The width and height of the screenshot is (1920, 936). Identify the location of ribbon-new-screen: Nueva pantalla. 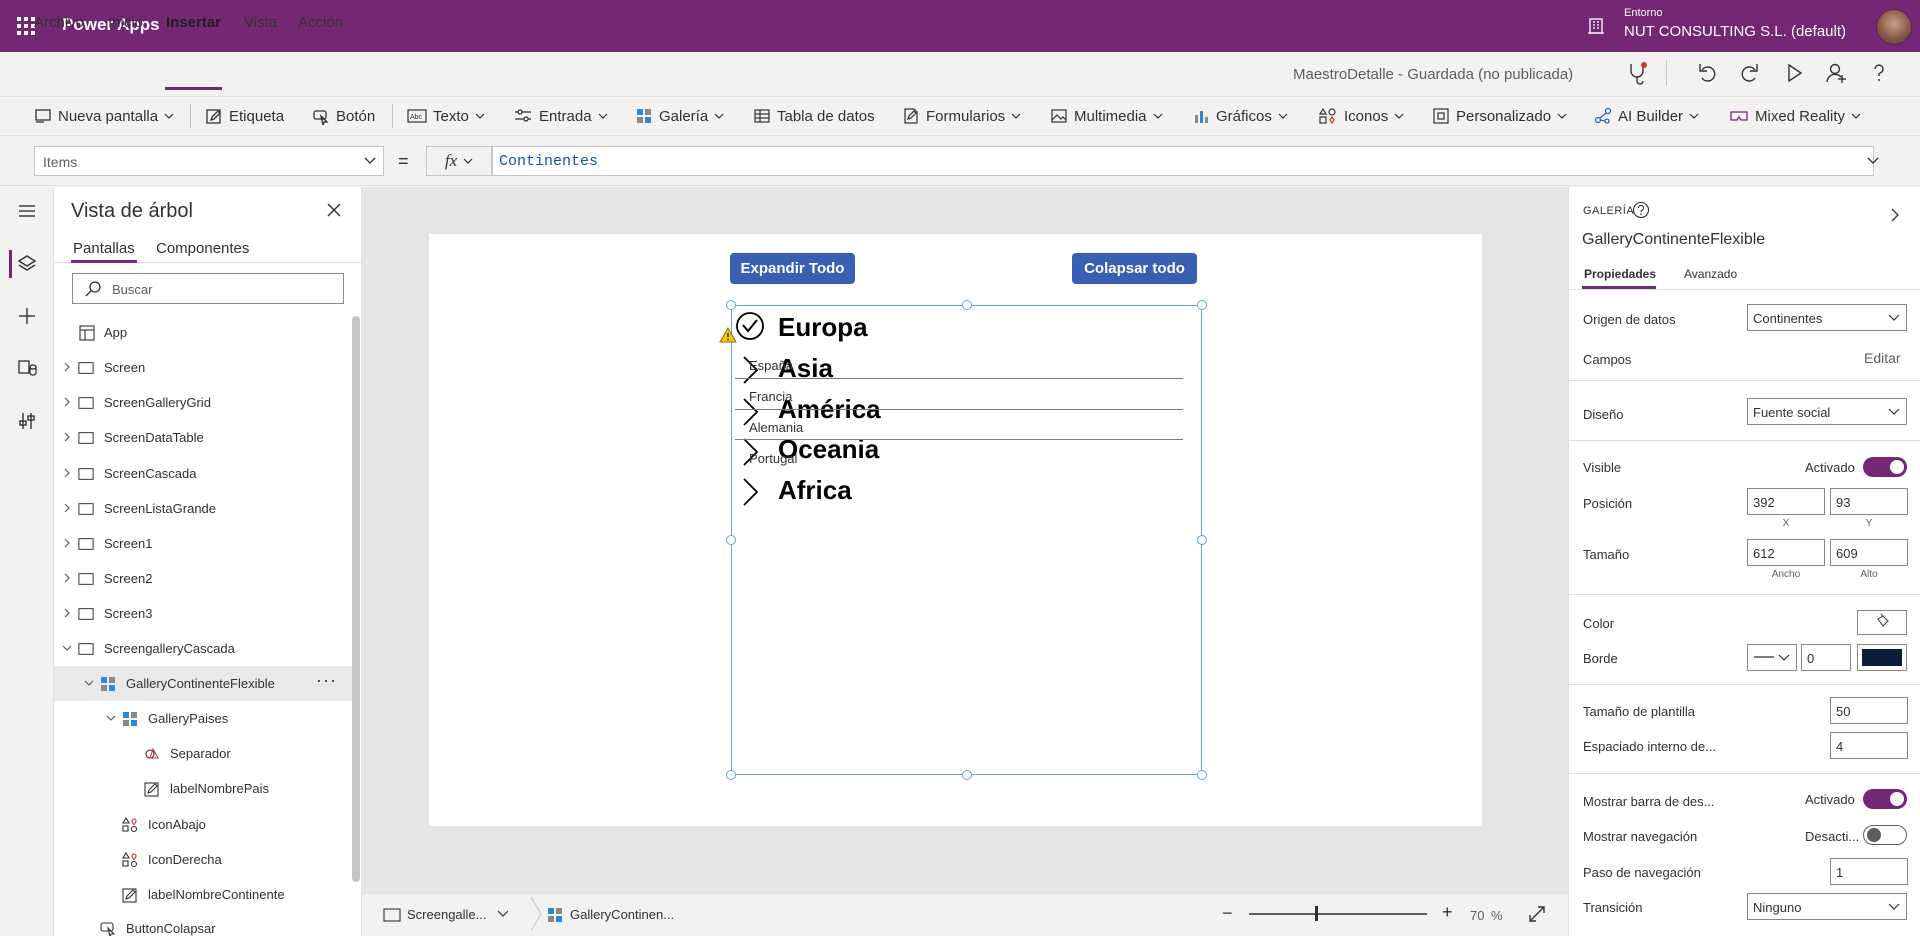
(104, 116).